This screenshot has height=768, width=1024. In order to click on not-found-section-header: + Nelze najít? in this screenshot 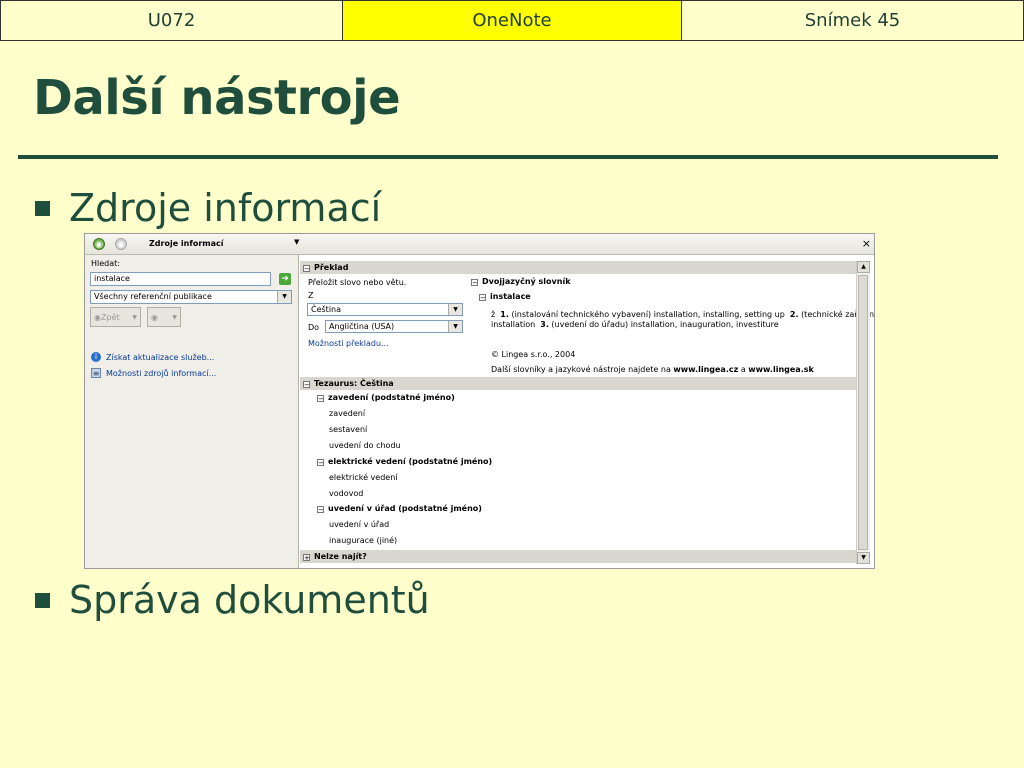, I will do `click(578, 556)`.